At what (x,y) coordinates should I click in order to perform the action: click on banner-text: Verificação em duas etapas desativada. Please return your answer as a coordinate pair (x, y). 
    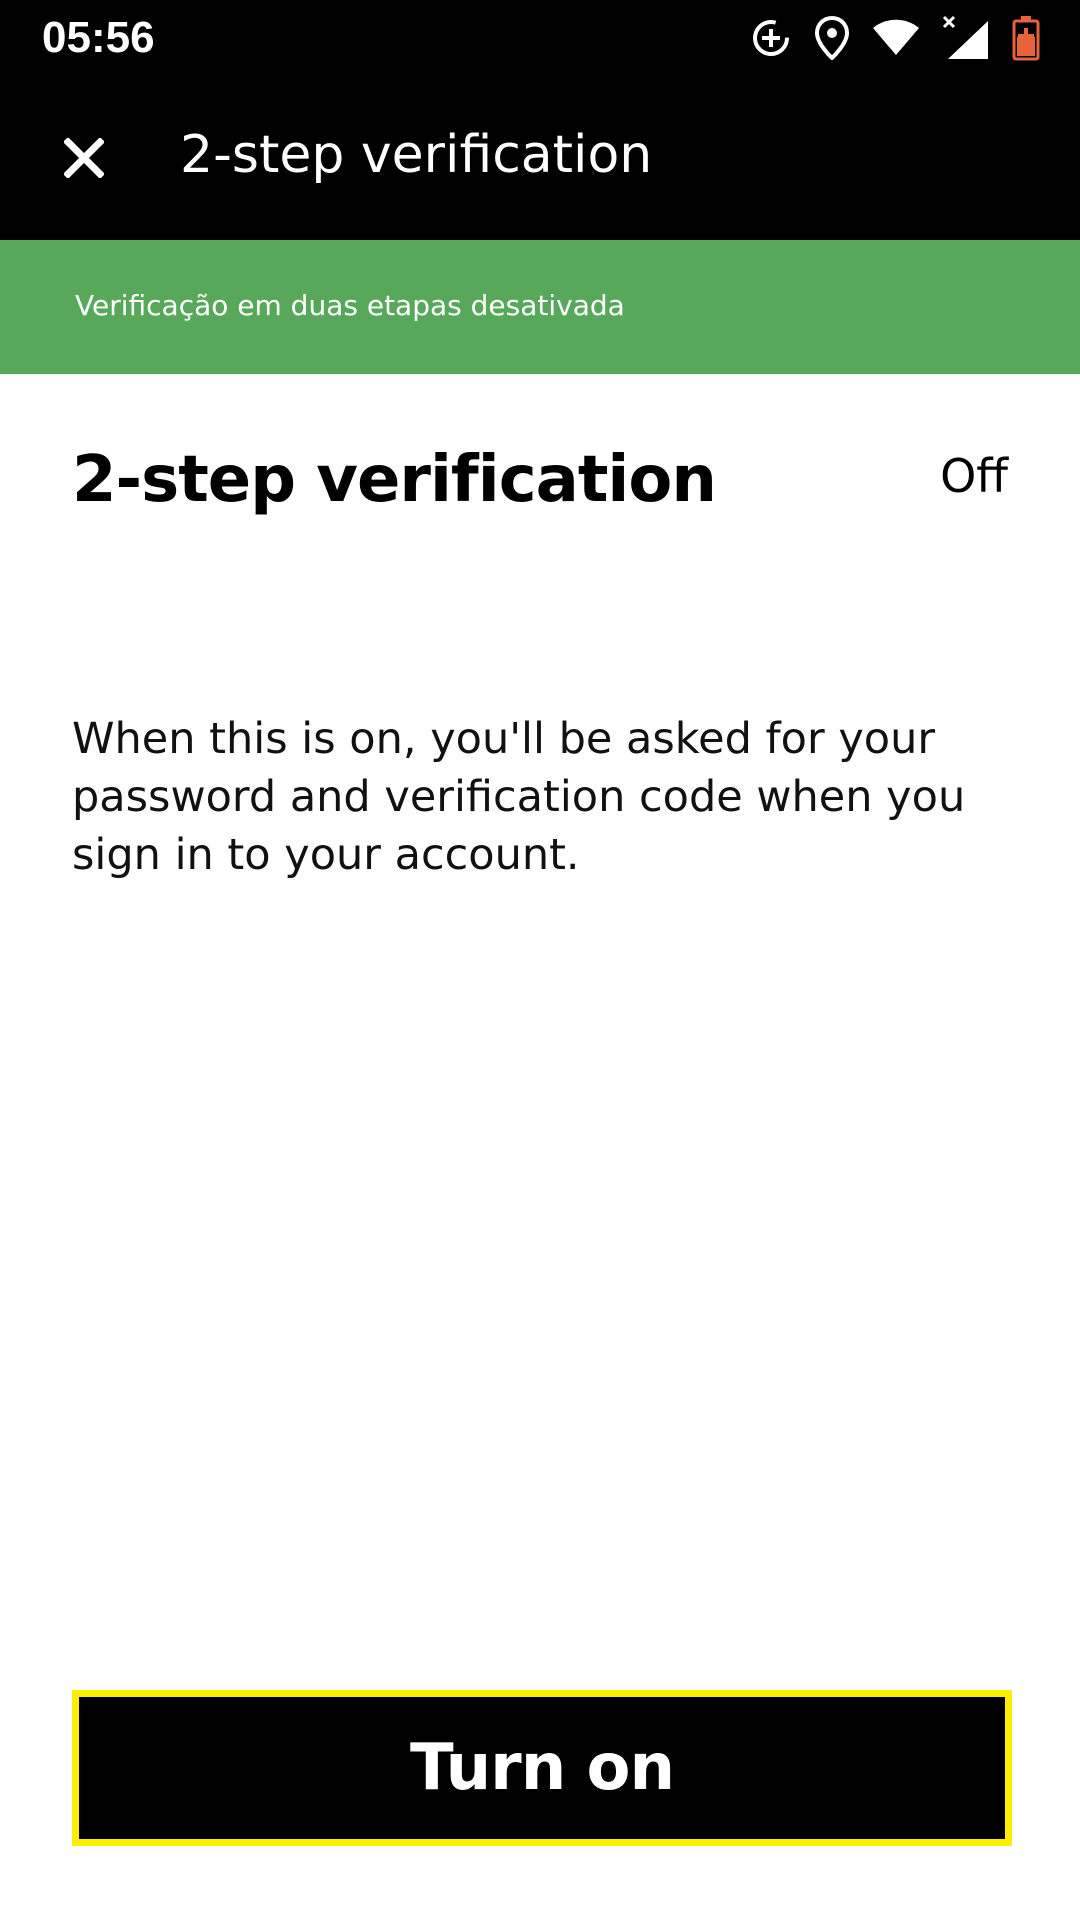
    Looking at the image, I should click on (350, 305).